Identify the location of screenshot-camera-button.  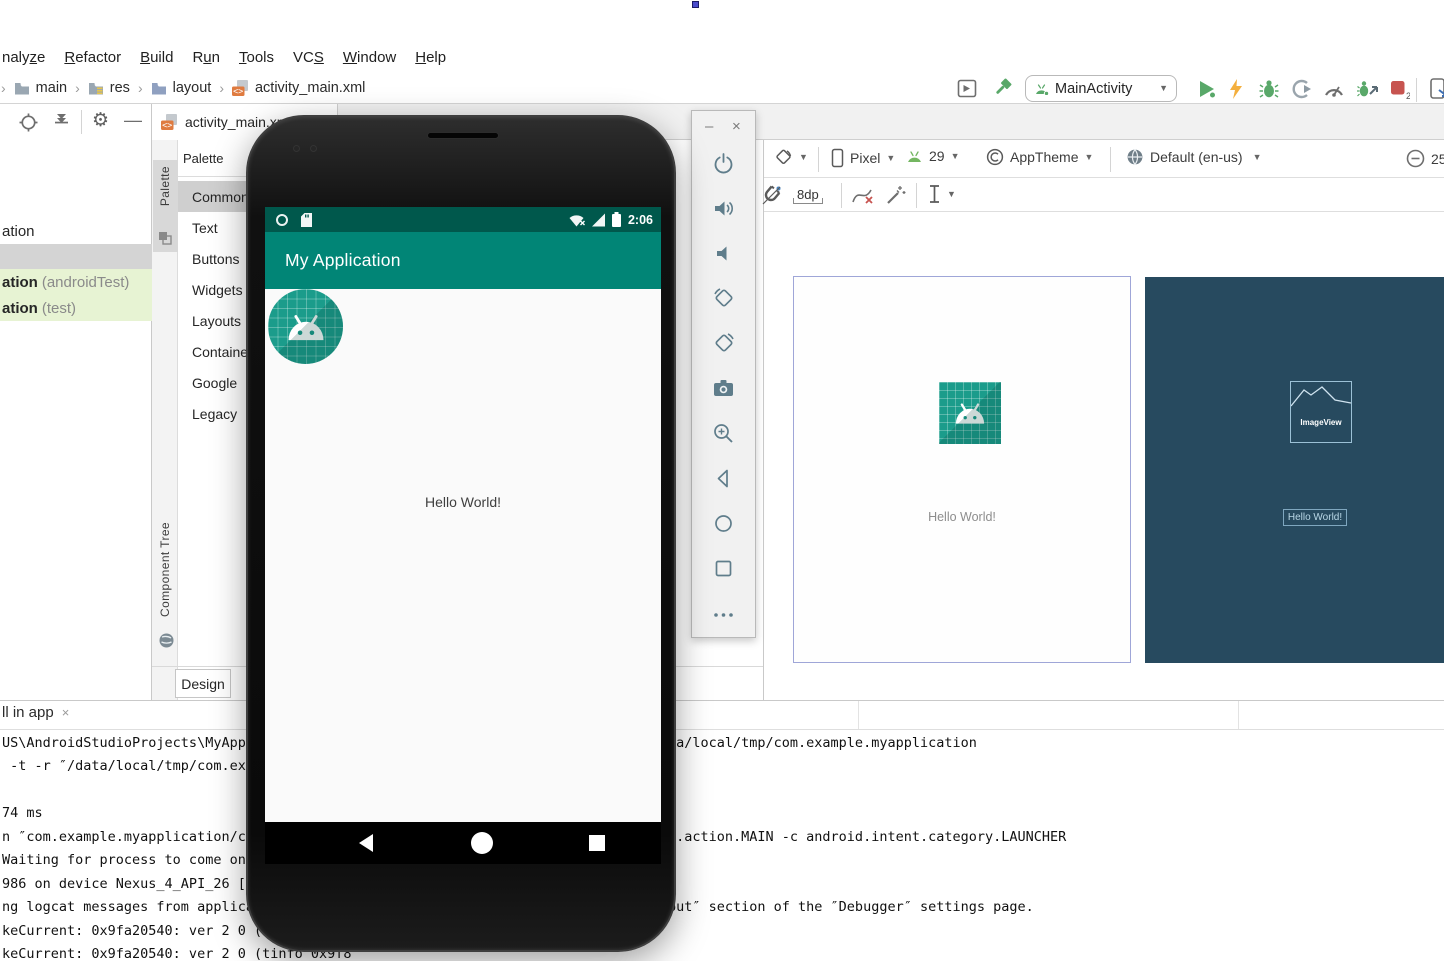
(724, 388).